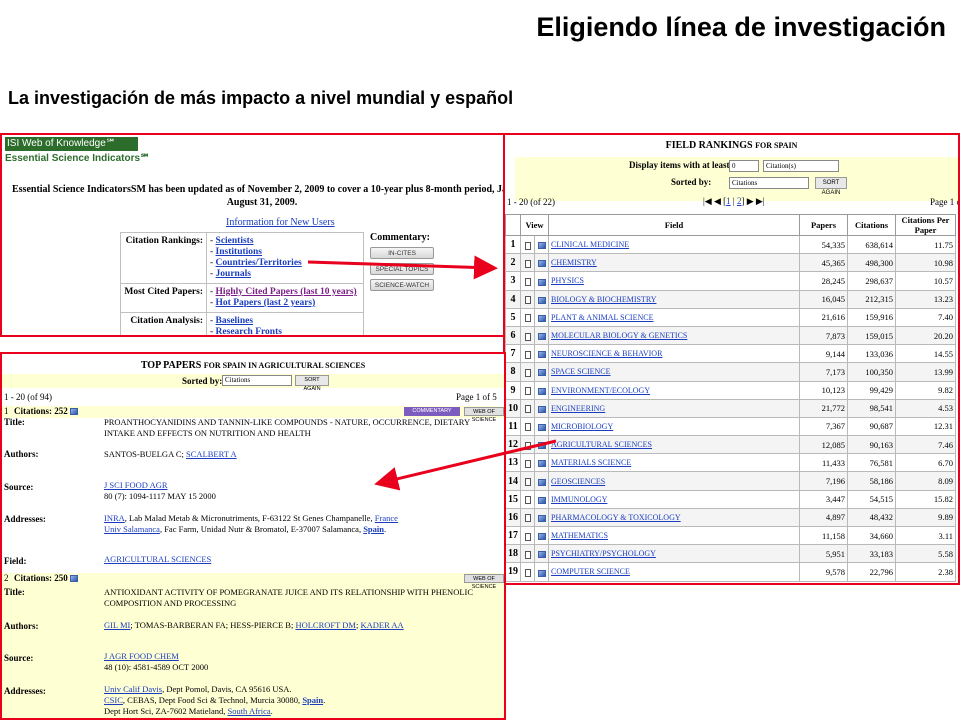  I want to click on field-link: SPACE SCIENCE, so click(674, 372).